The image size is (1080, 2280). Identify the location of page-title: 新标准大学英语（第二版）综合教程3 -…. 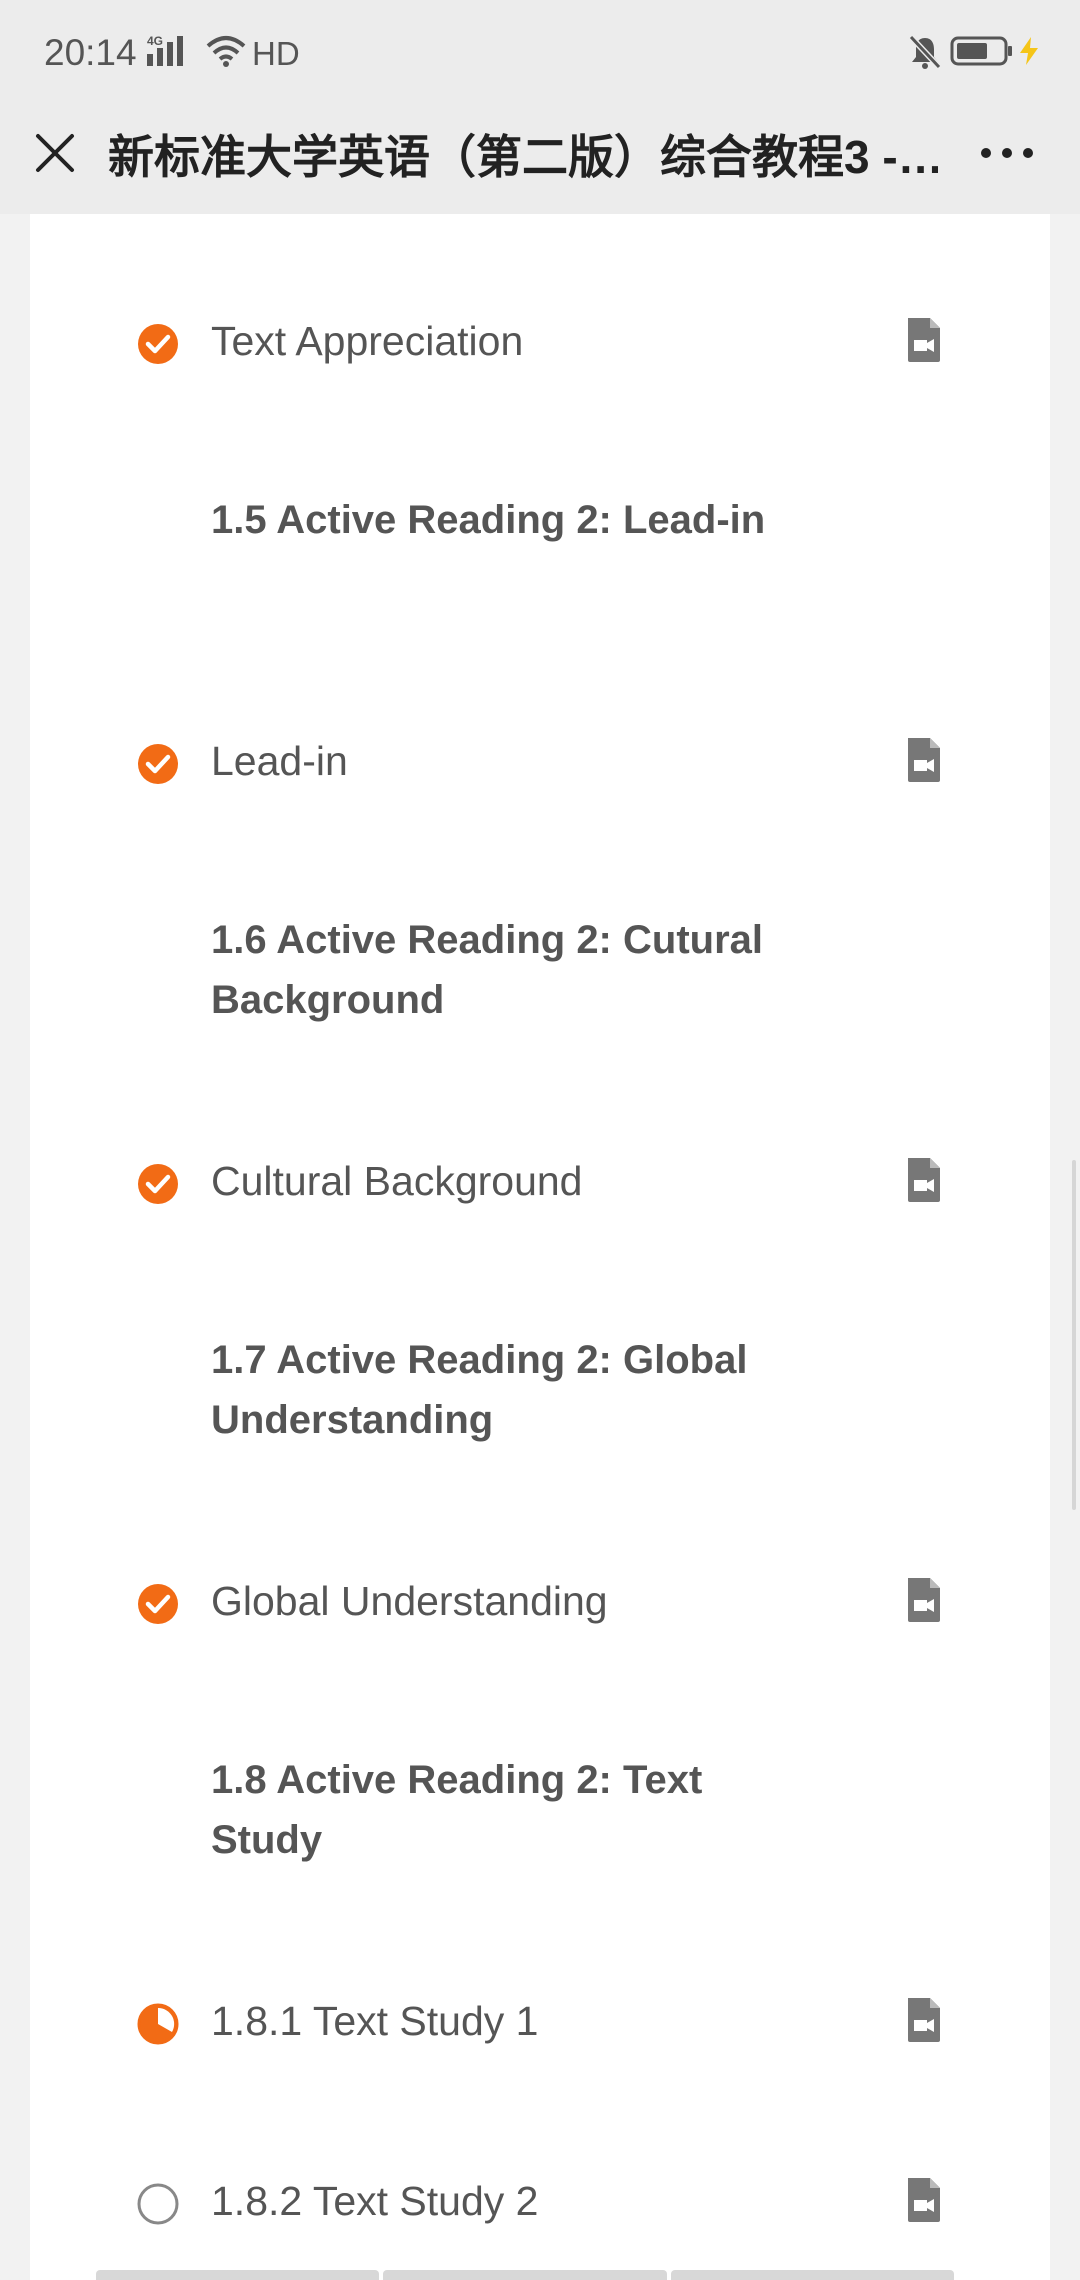
(523, 157).